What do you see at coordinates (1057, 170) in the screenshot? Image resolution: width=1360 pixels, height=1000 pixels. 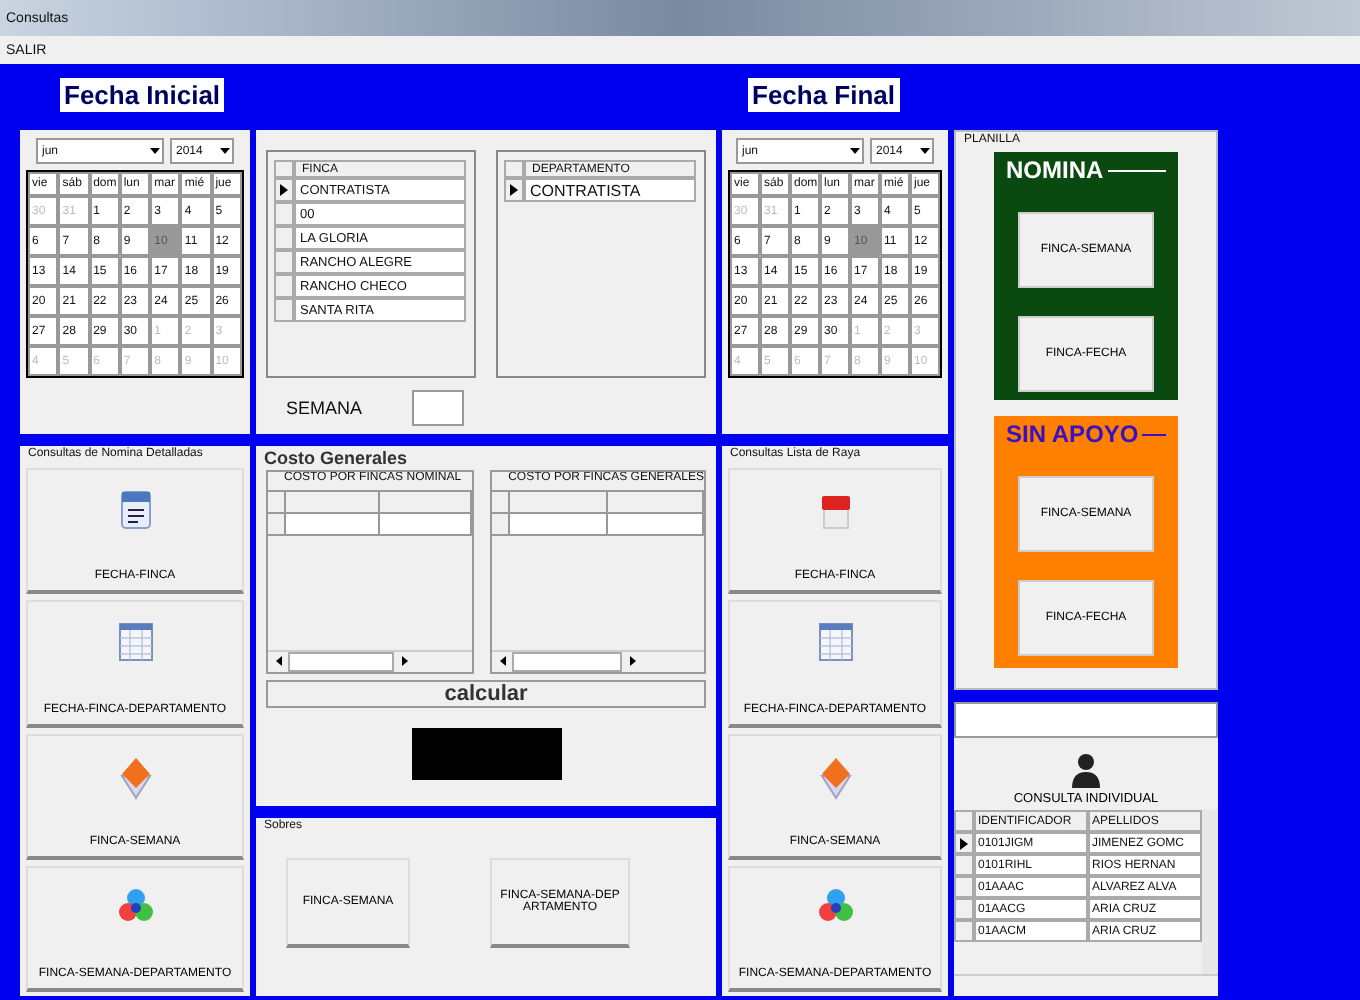 I see `group-title: NOMINA` at bounding box center [1057, 170].